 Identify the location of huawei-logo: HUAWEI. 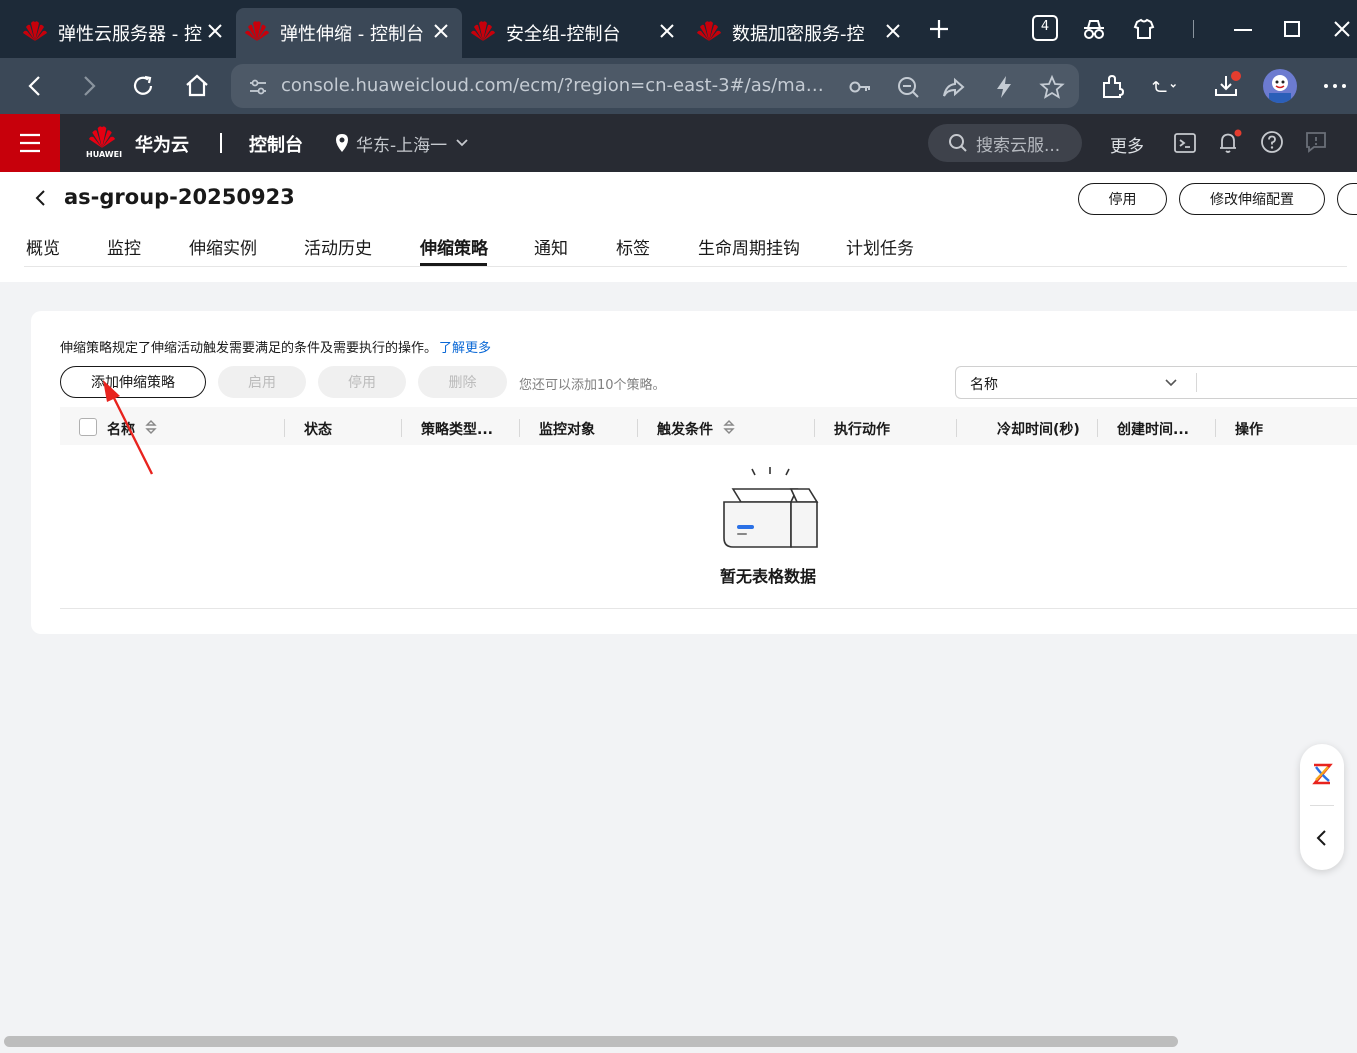
(103, 144).